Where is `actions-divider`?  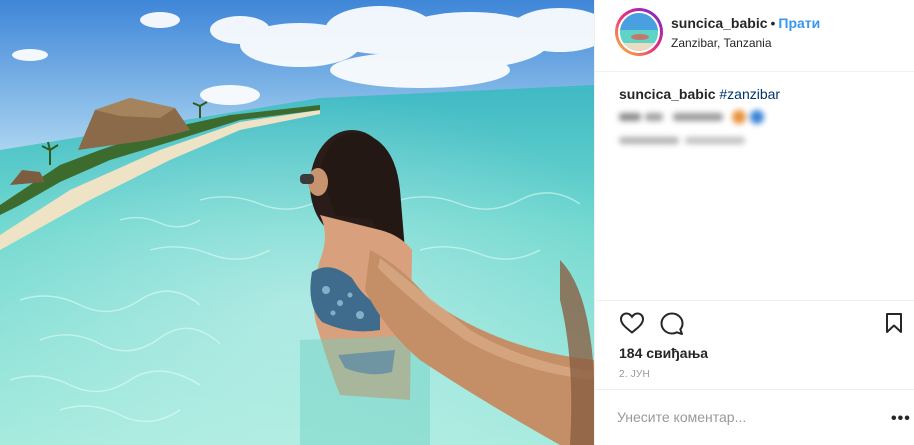
actions-divider is located at coordinates (754, 301).